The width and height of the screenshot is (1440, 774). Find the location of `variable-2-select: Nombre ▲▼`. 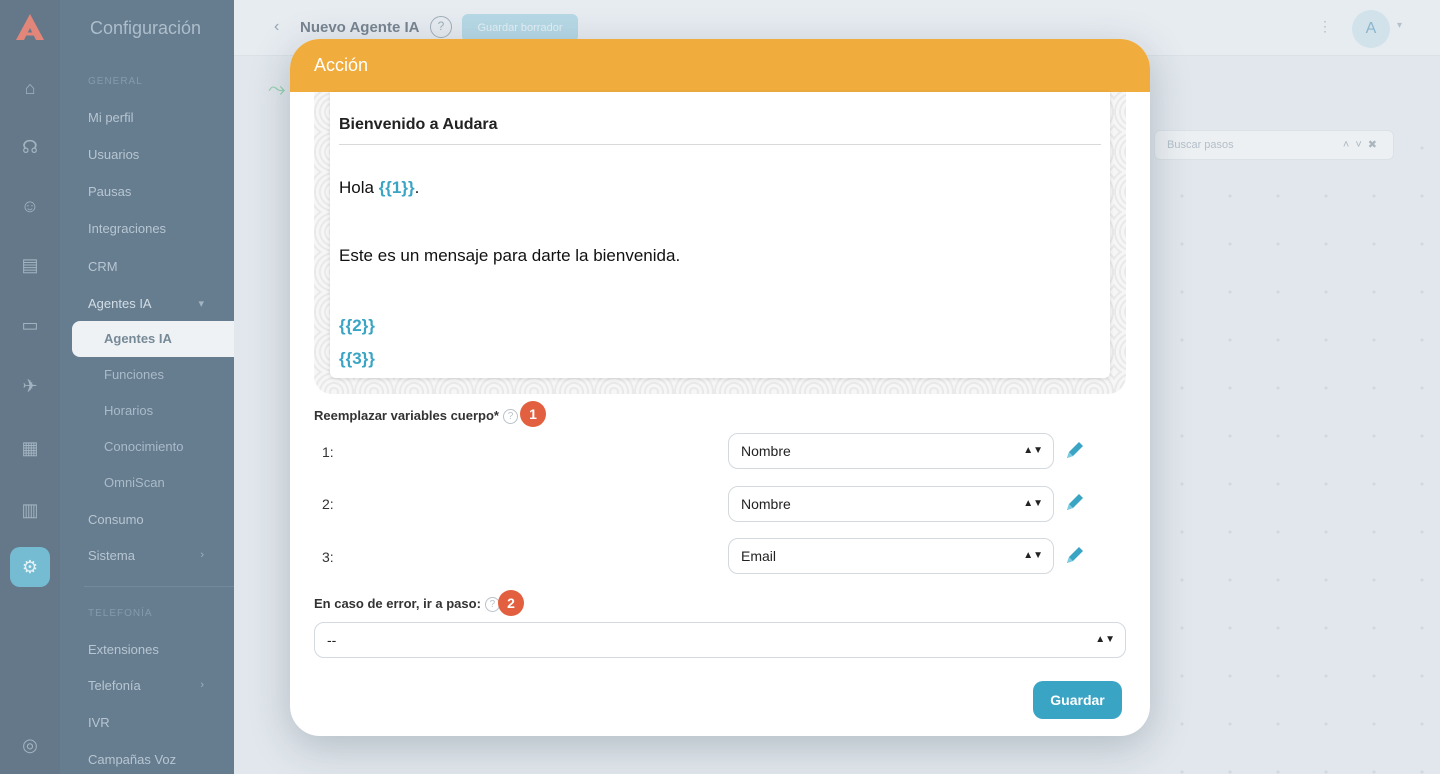

variable-2-select: Nombre ▲▼ is located at coordinates (891, 504).